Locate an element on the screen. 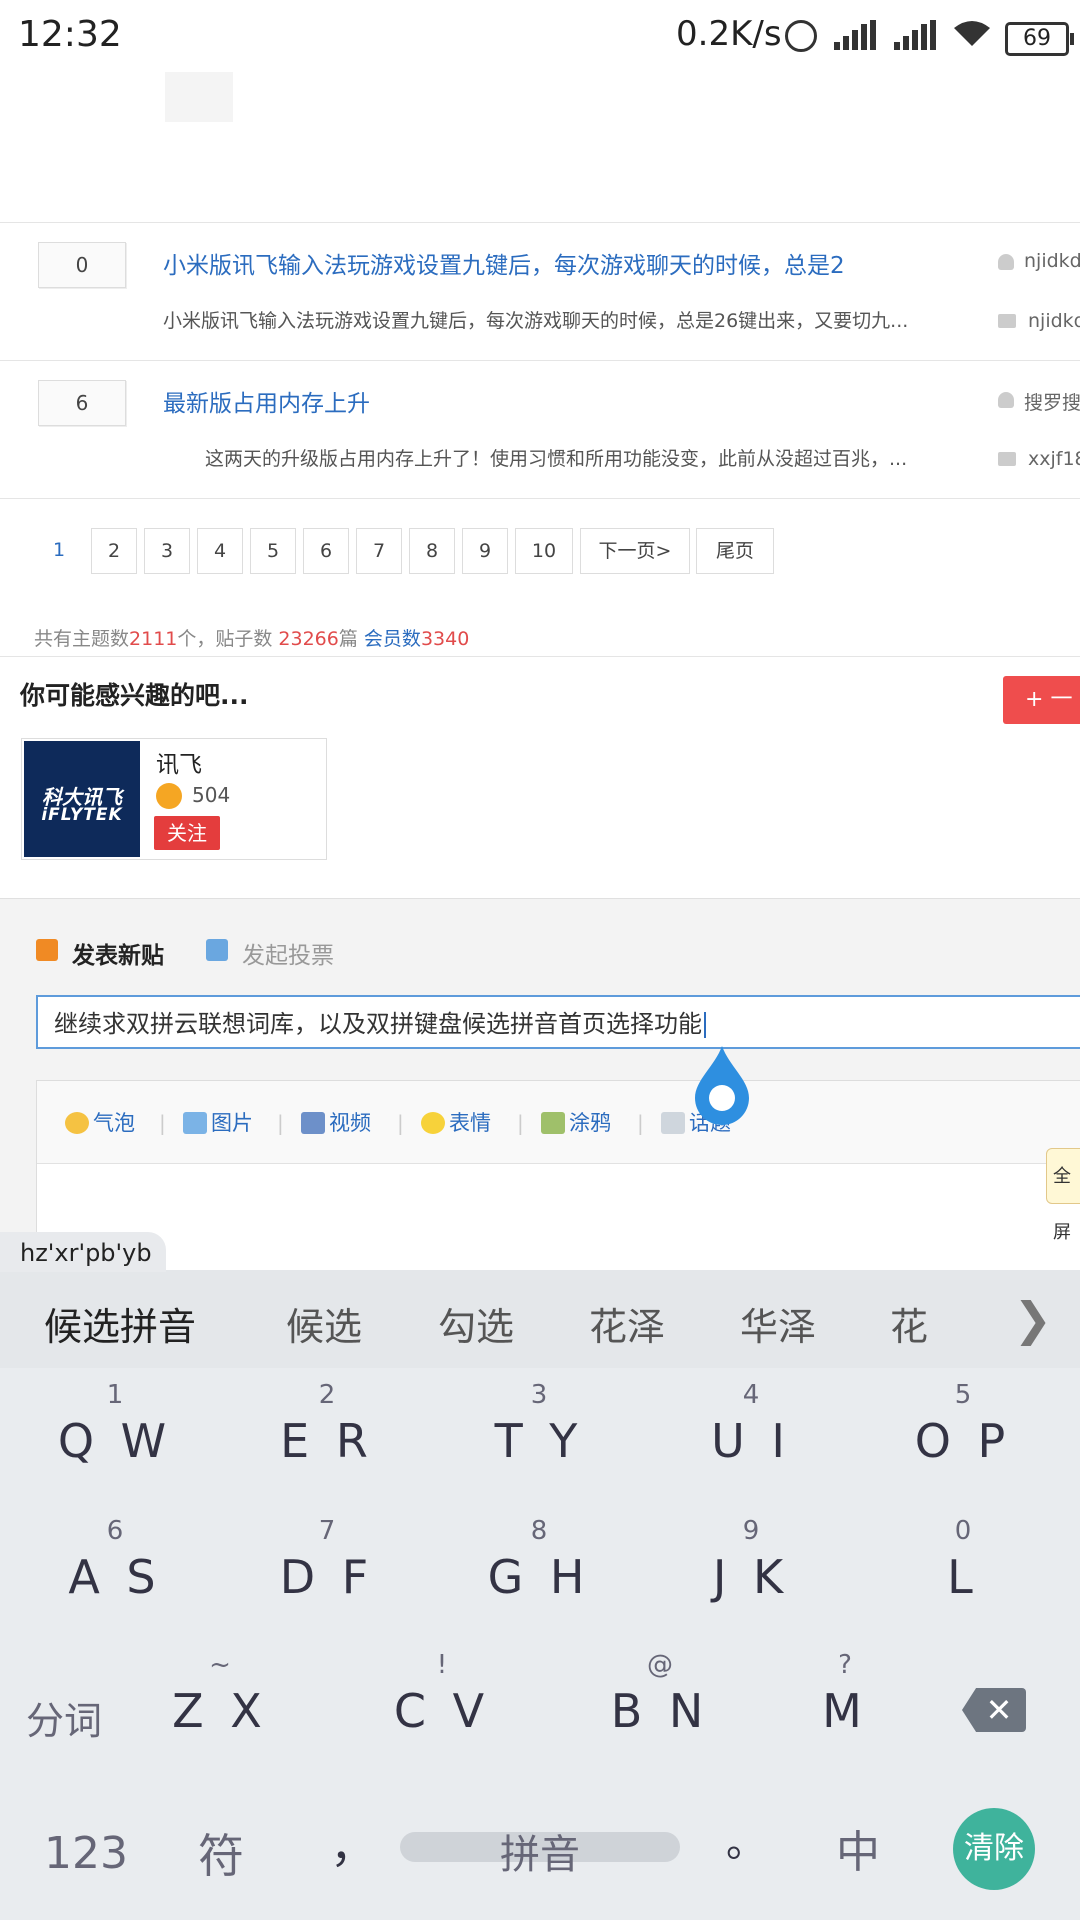 The width and height of the screenshot is (1080, 1920). key-qw: 1 Q W is located at coordinates (115, 1424).